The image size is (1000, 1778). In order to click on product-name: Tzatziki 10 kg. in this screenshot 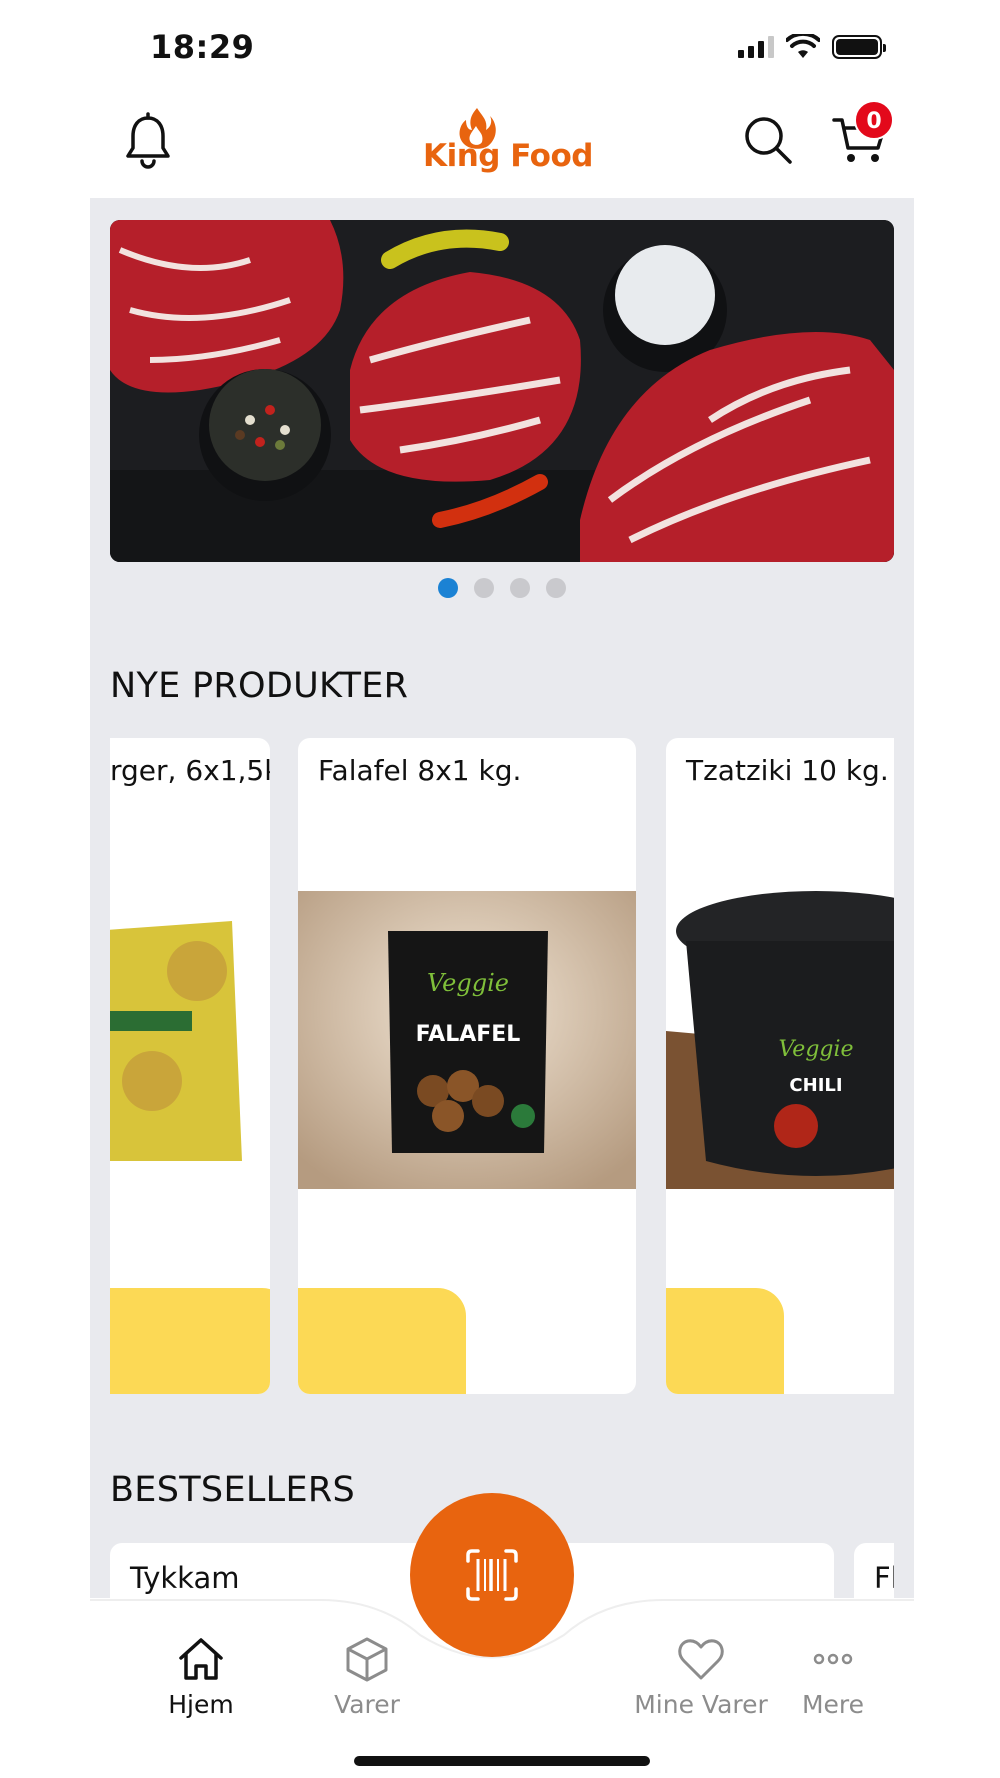, I will do `click(787, 770)`.